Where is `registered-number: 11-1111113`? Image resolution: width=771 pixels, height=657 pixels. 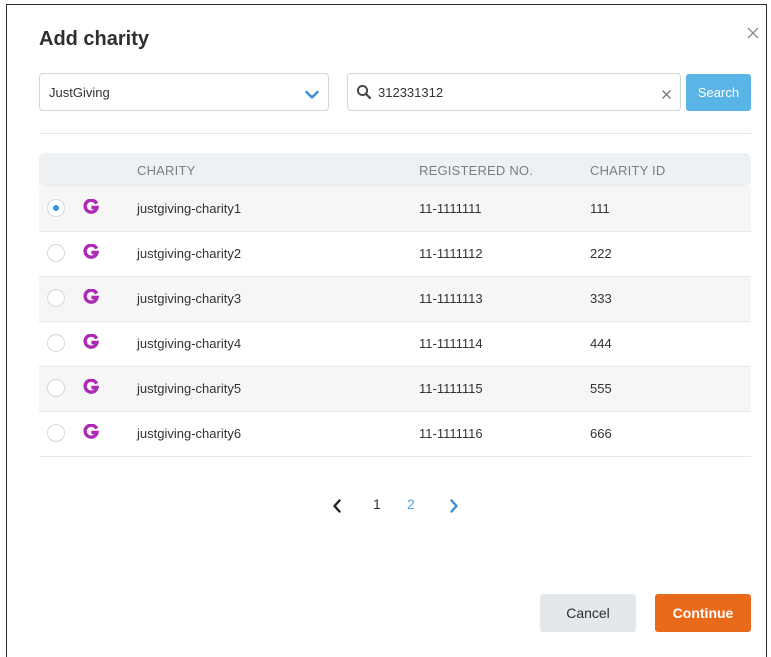
registered-number: 11-1111113 is located at coordinates (451, 298).